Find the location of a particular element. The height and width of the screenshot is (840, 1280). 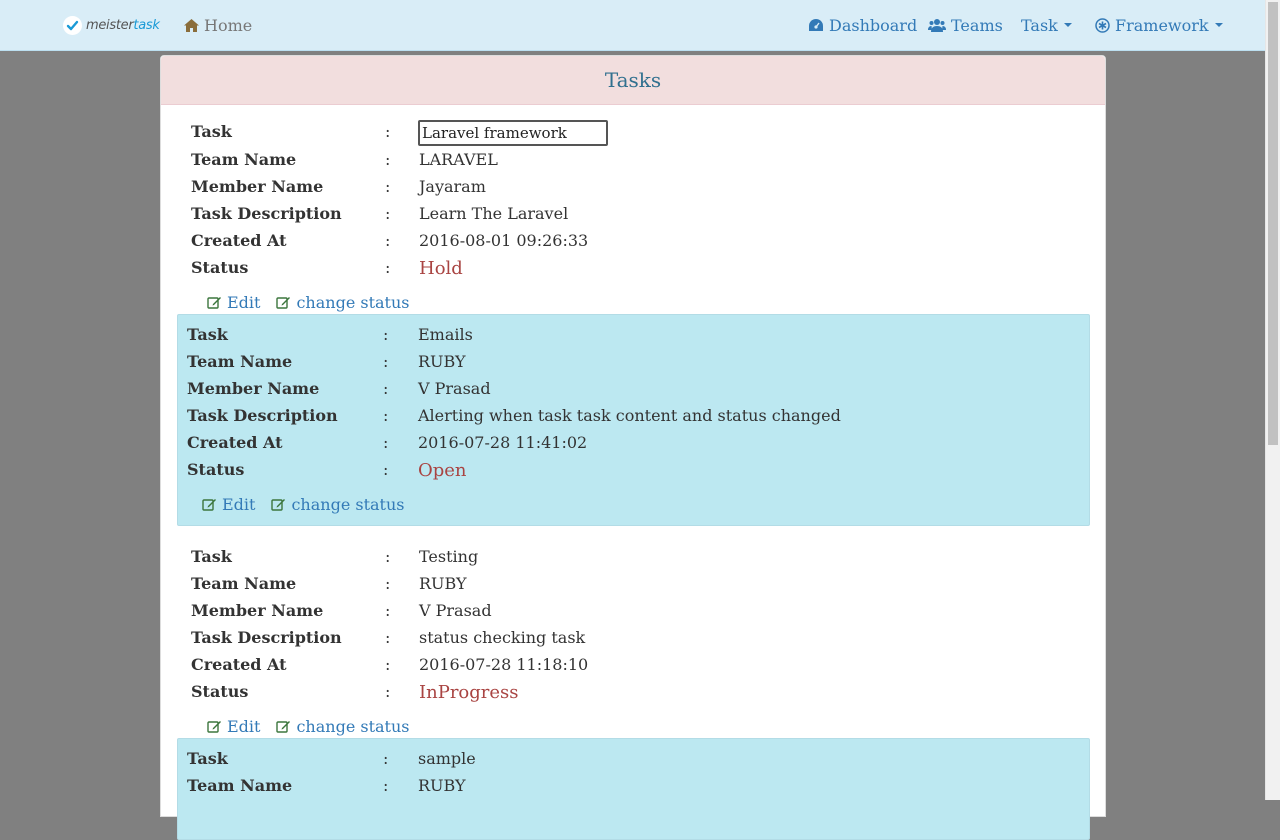

scrollbar-thumb is located at coordinates (1273, 223).